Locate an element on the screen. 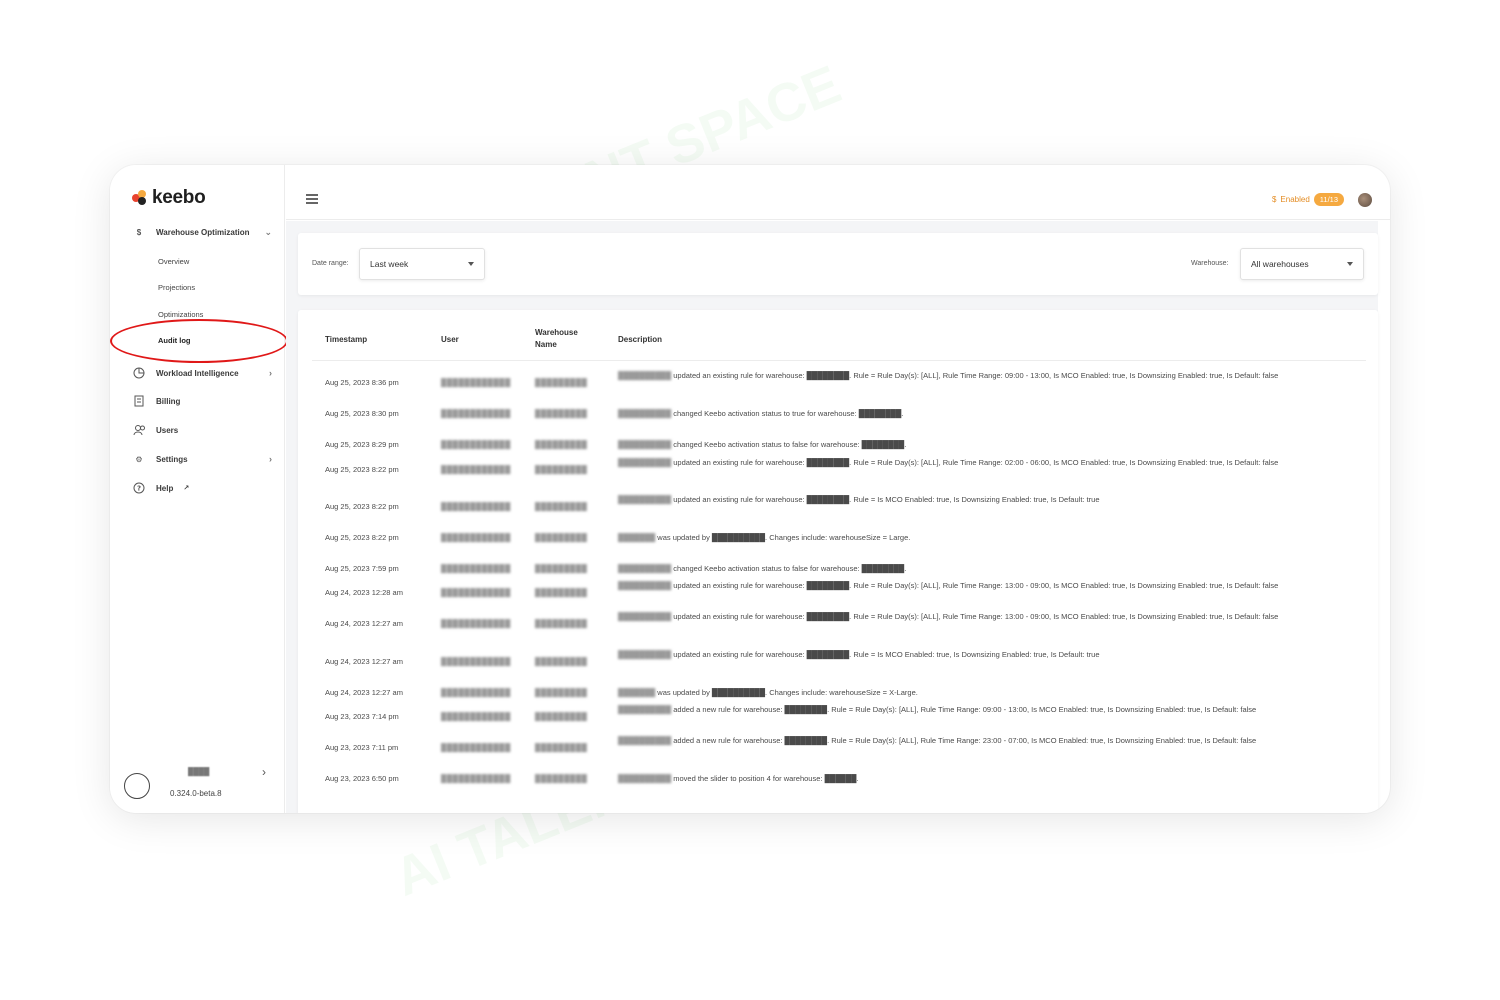  timestamp-cell: Aug 25, 2023 8:36 pm is located at coordinates (362, 382).